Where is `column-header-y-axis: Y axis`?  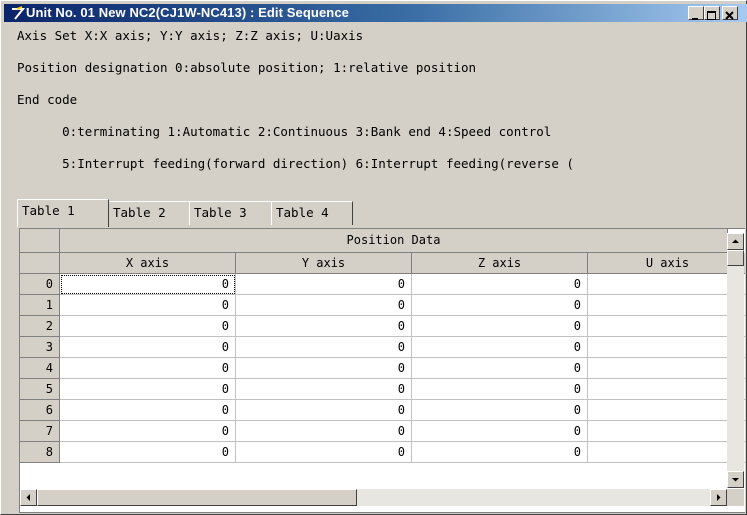 column-header-y-axis: Y axis is located at coordinates (324, 263).